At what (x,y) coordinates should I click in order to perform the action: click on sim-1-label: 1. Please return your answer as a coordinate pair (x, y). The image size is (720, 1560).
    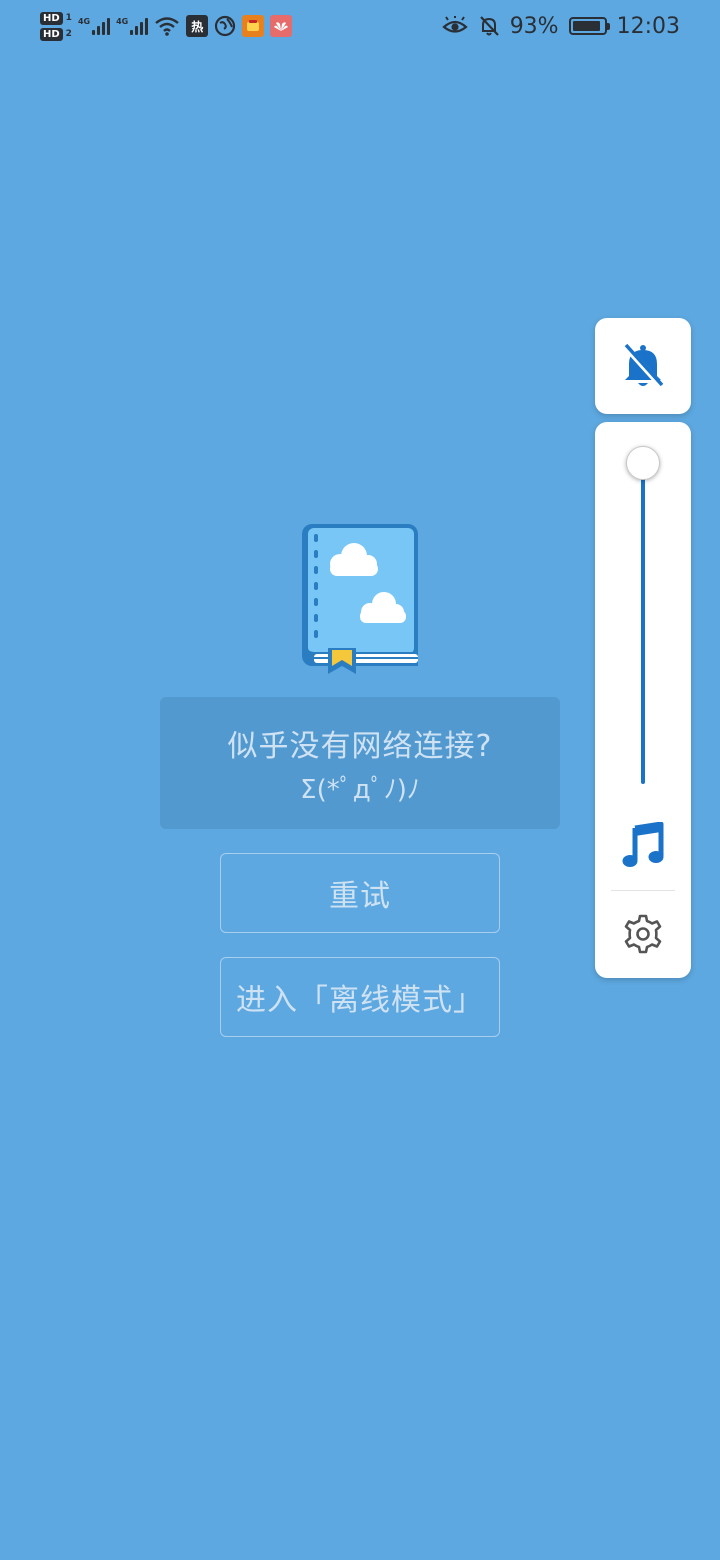
    Looking at the image, I should click on (68, 18).